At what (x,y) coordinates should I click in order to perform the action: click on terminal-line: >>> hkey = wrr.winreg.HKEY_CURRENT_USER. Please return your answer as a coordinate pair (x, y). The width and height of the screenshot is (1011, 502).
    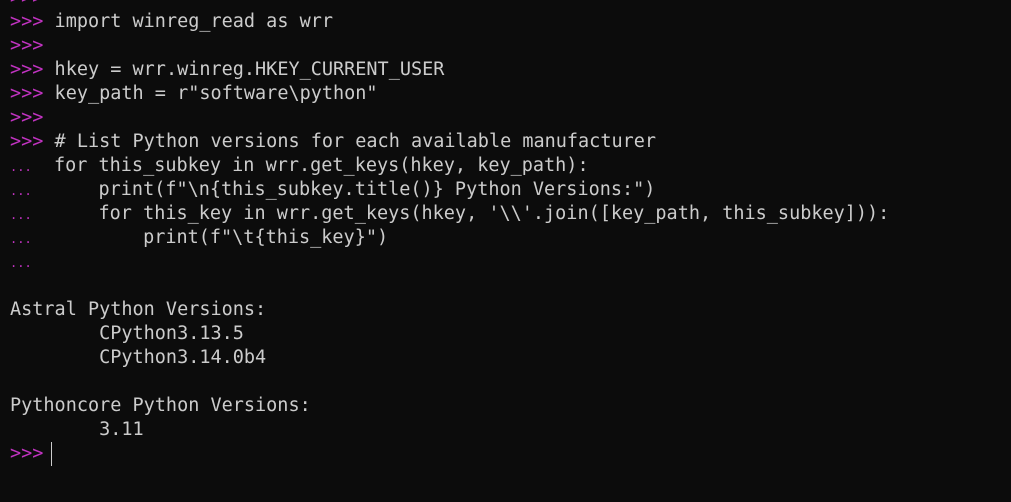
    Looking at the image, I should click on (510, 70).